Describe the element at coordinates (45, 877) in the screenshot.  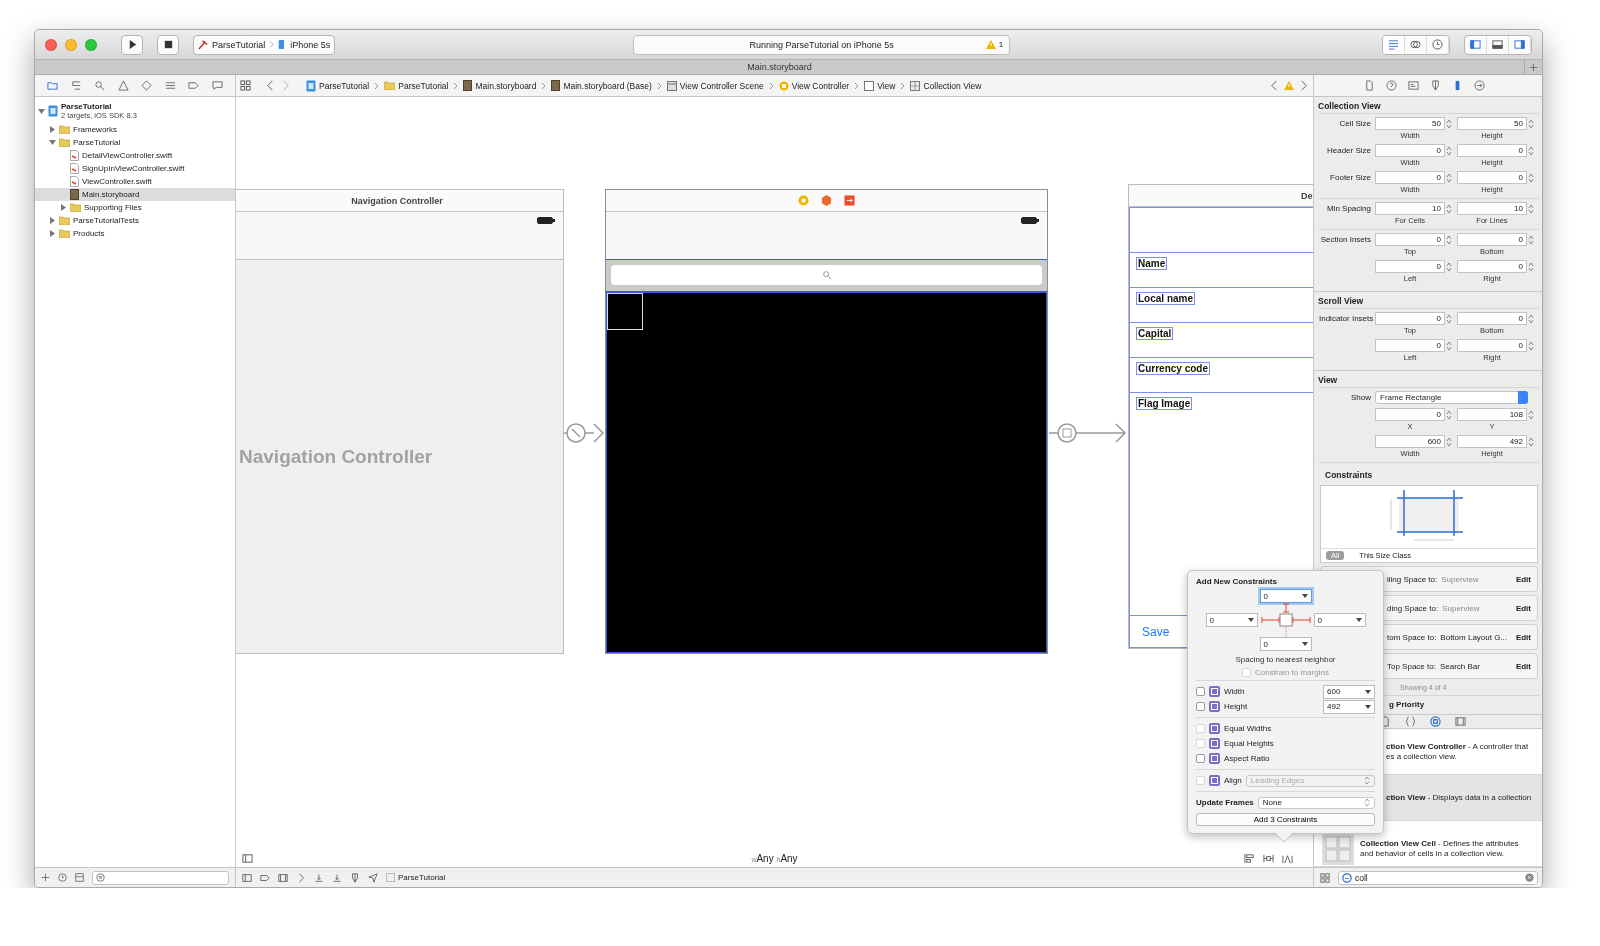
I see `plus-icon` at that location.